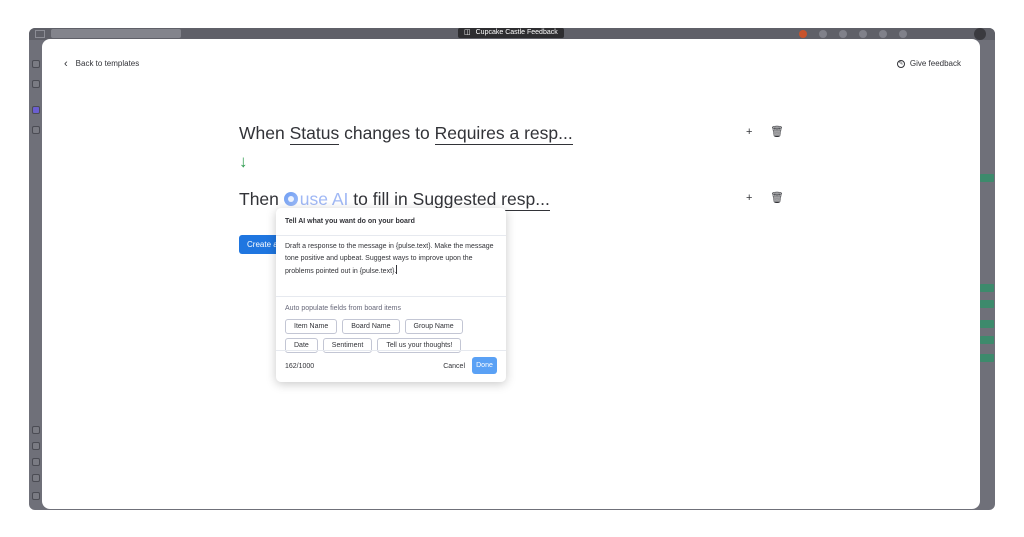 This screenshot has width=1024, height=537. Describe the element at coordinates (935, 63) in the screenshot. I see `feedback-label: Give feedback` at that location.